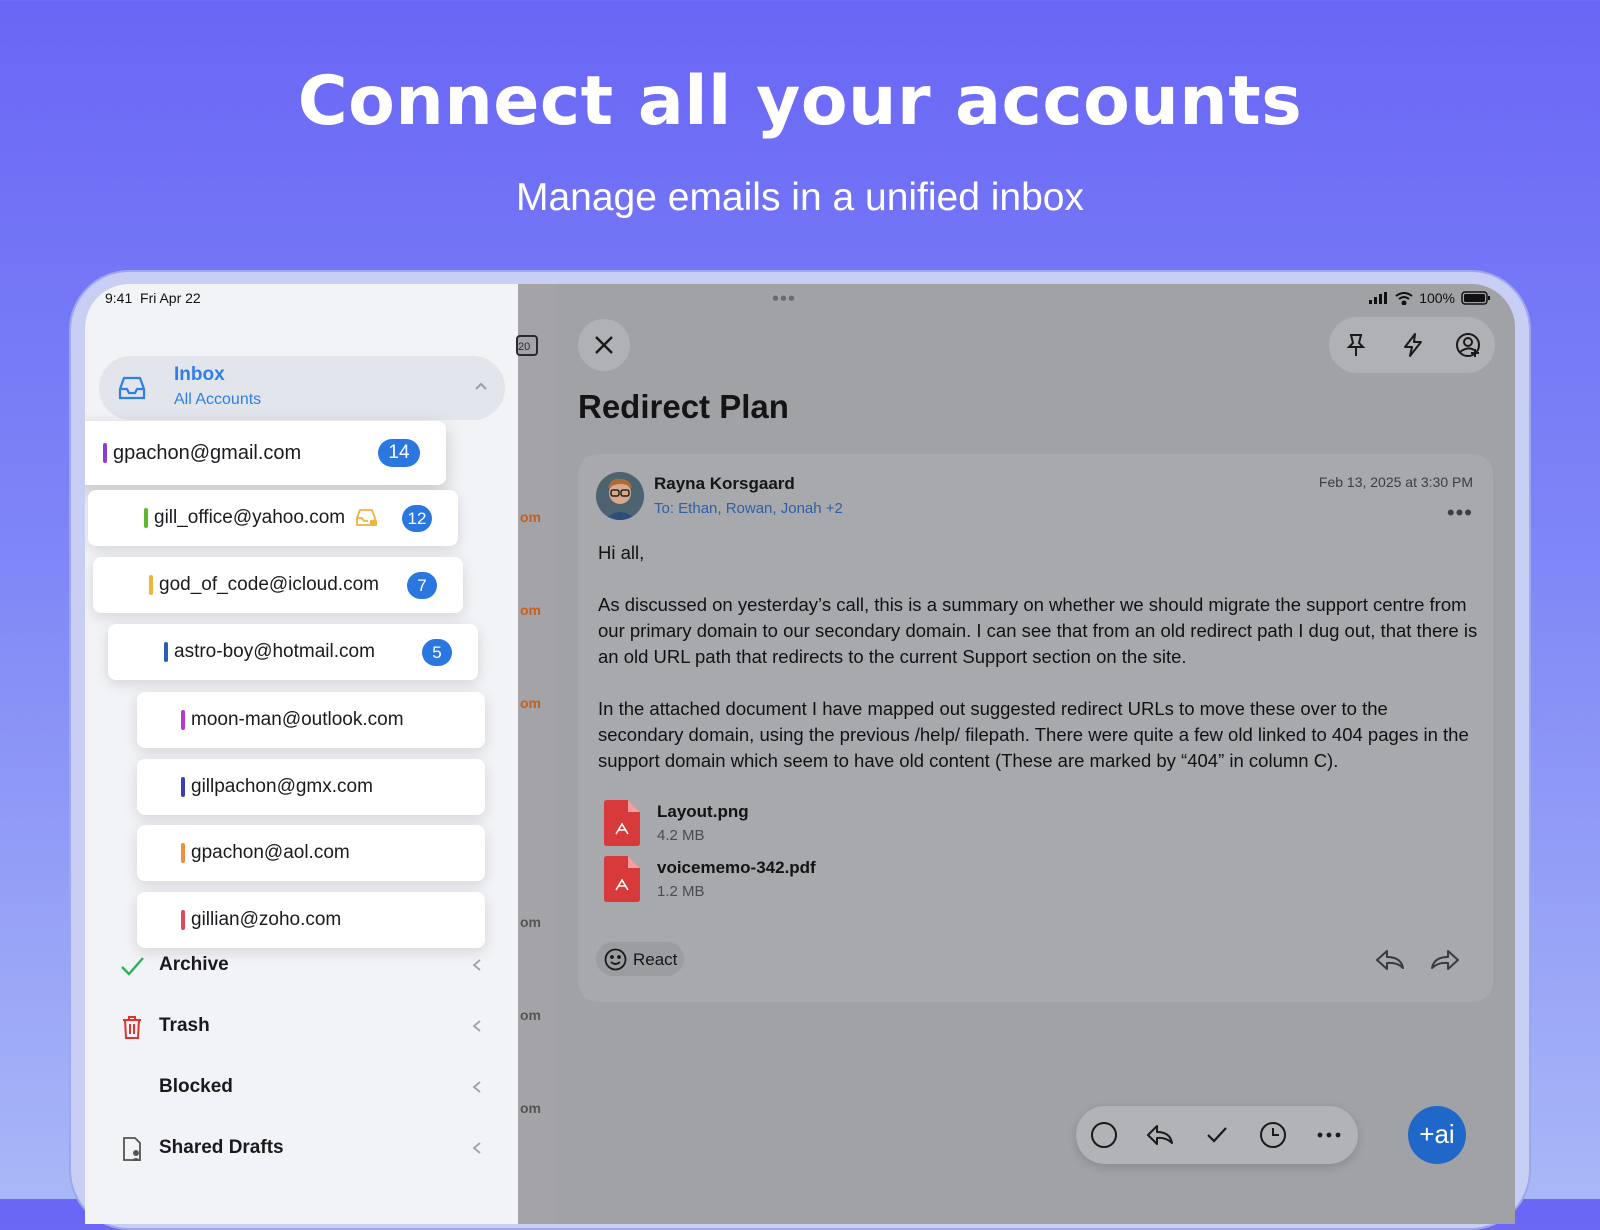 This screenshot has width=1600, height=1230. Describe the element at coordinates (422, 585) in the screenshot. I see `unread-count-badge: 7` at that location.